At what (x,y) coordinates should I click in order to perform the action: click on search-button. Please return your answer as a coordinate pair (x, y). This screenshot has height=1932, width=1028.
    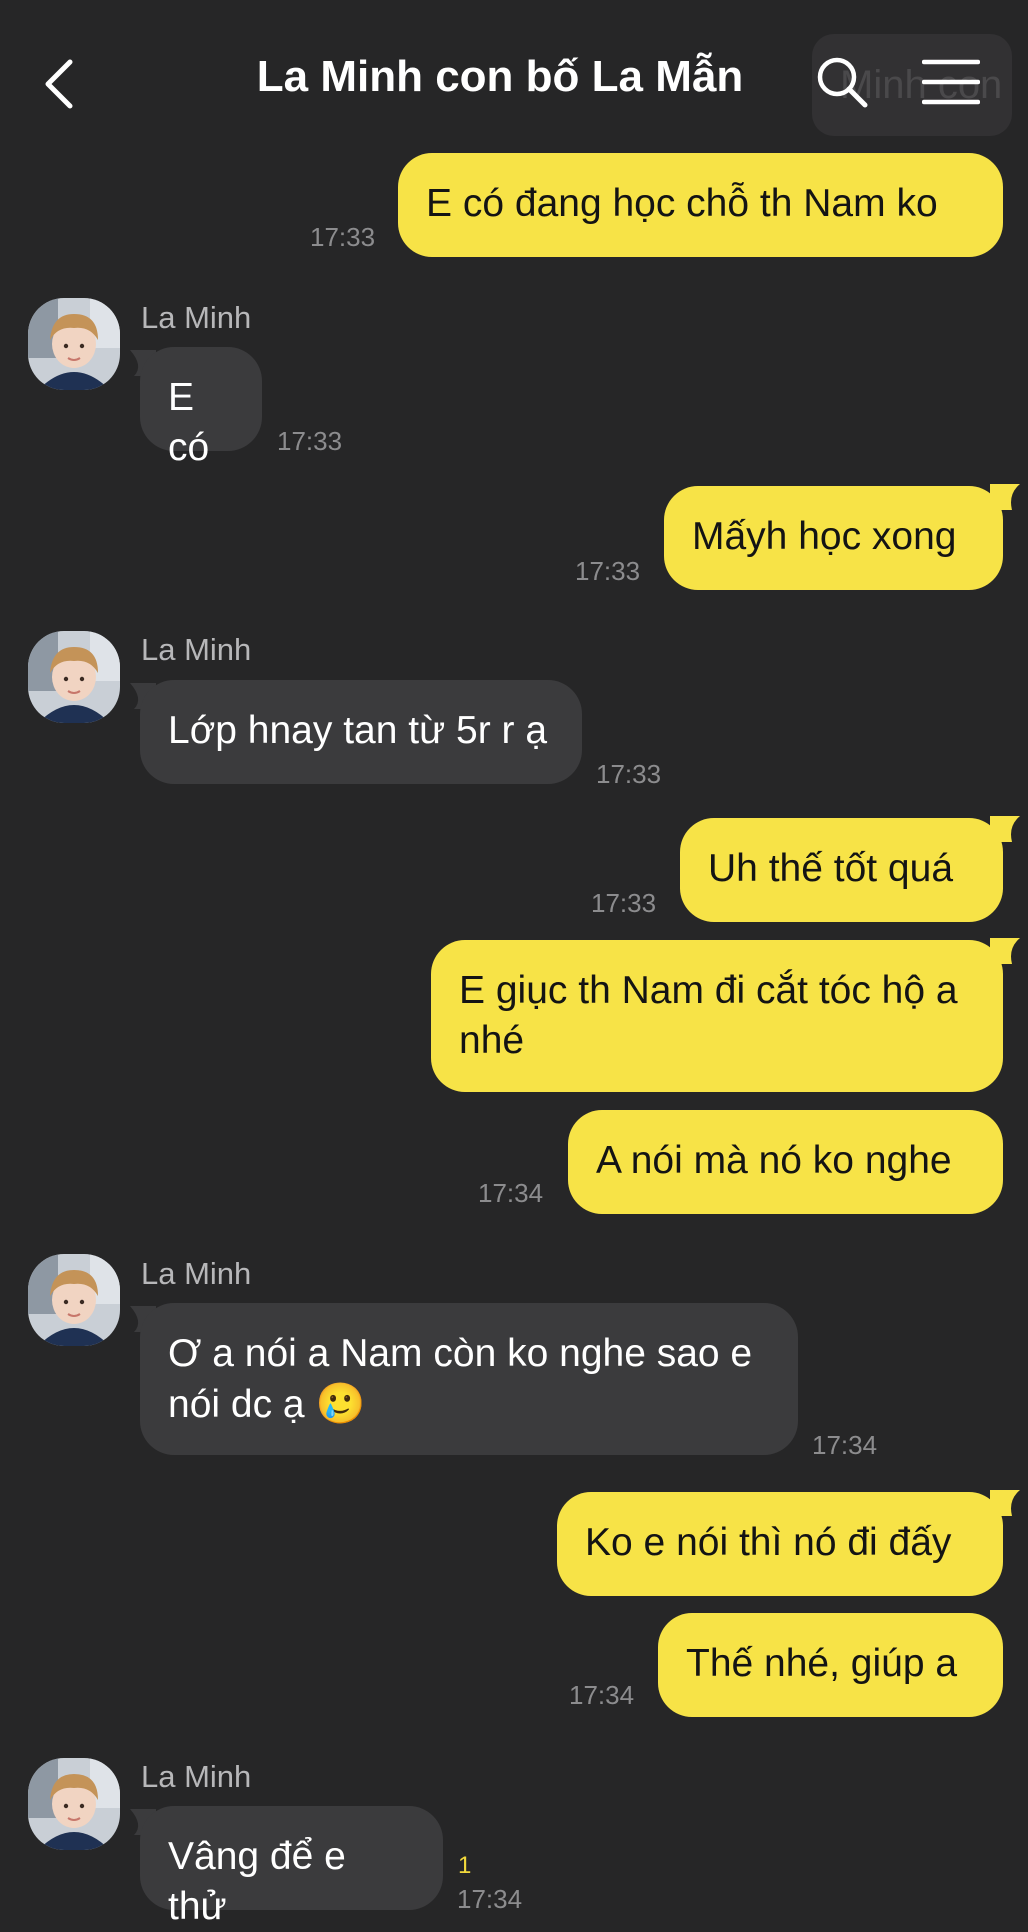
    Looking at the image, I should click on (842, 82).